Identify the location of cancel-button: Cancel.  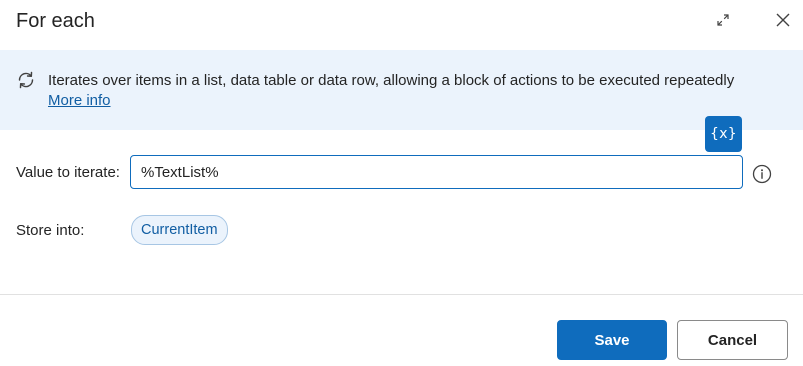
(732, 340).